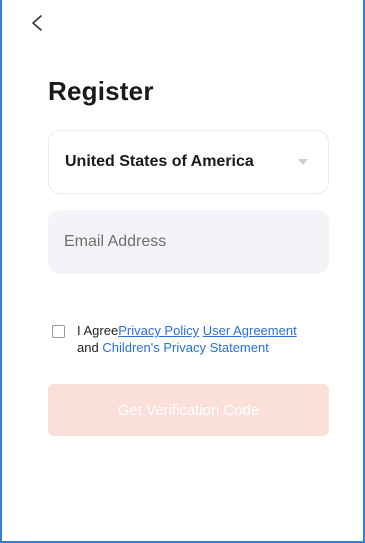 Image resolution: width=365 pixels, height=543 pixels. What do you see at coordinates (185, 347) in the screenshot?
I see `children-privacy-link: Children's Privacy Statement` at bounding box center [185, 347].